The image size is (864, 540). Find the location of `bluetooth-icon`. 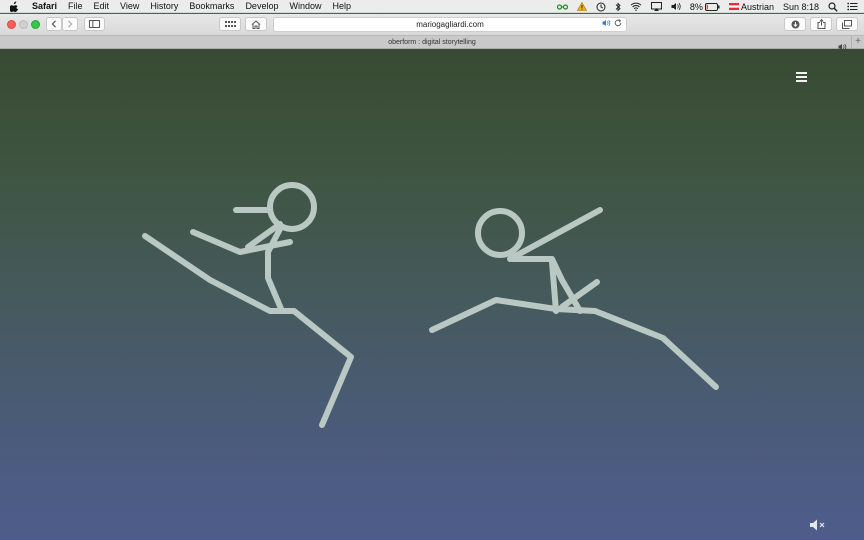

bluetooth-icon is located at coordinates (618, 6).